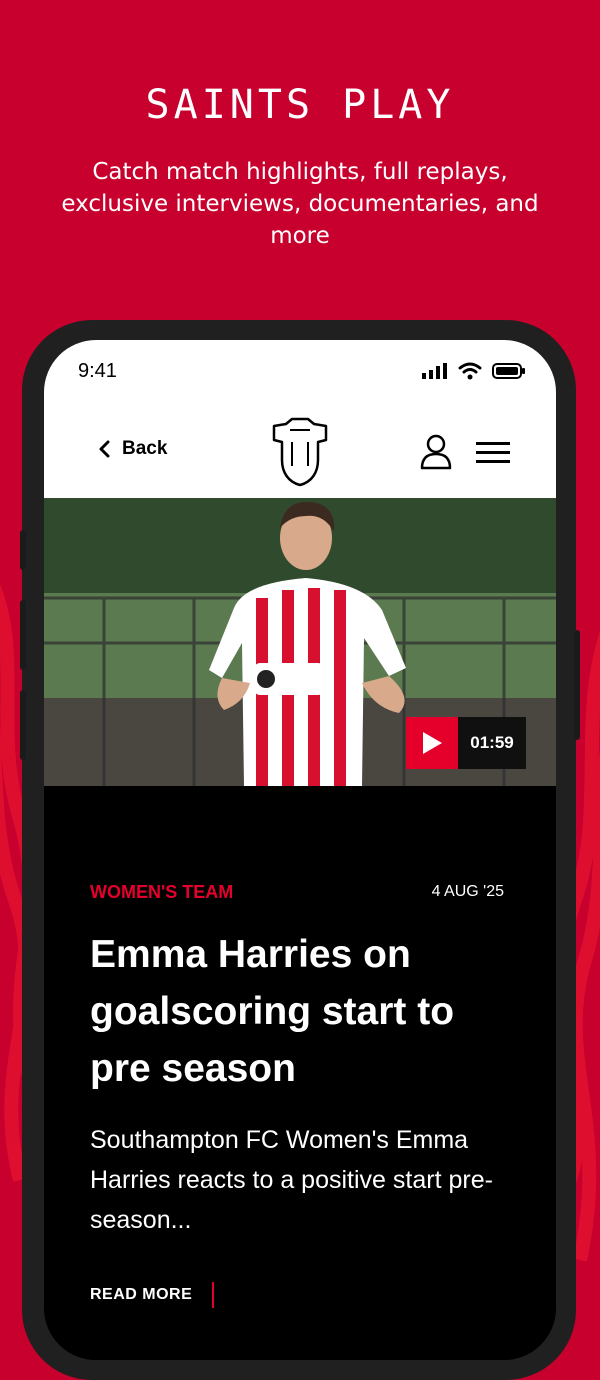  I want to click on phone-volume-up-button, so click(23, 635).